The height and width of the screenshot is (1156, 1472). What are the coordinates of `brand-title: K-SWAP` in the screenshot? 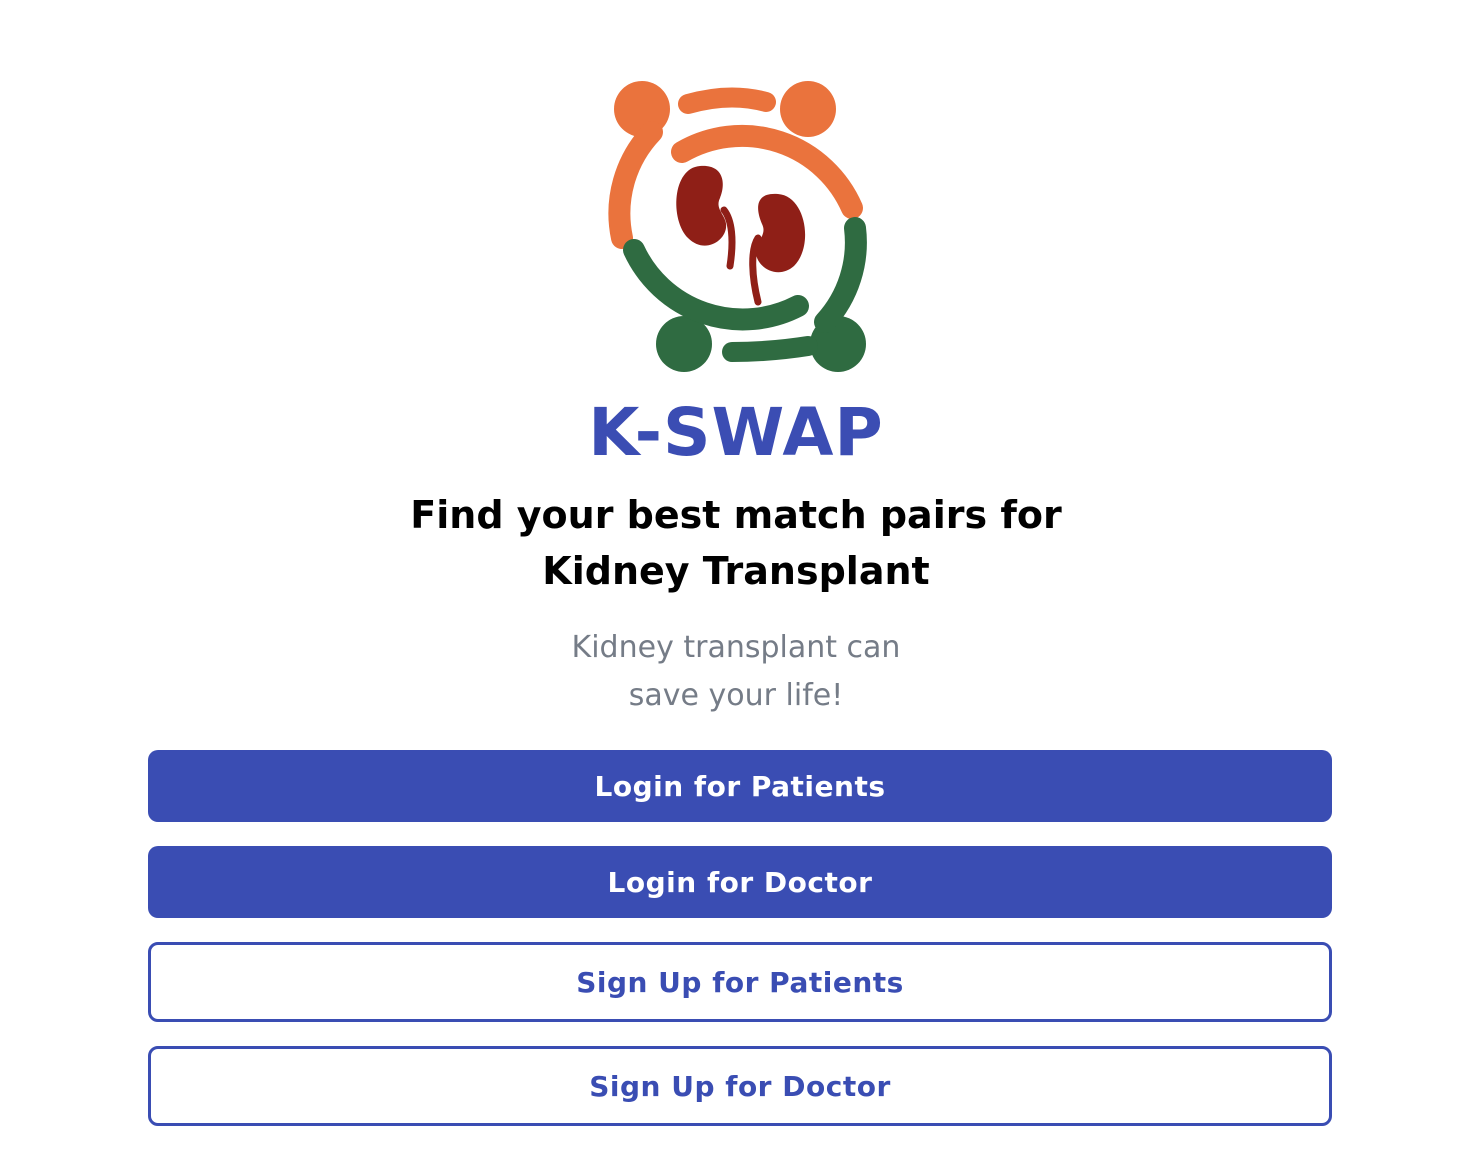 It's located at (736, 432).